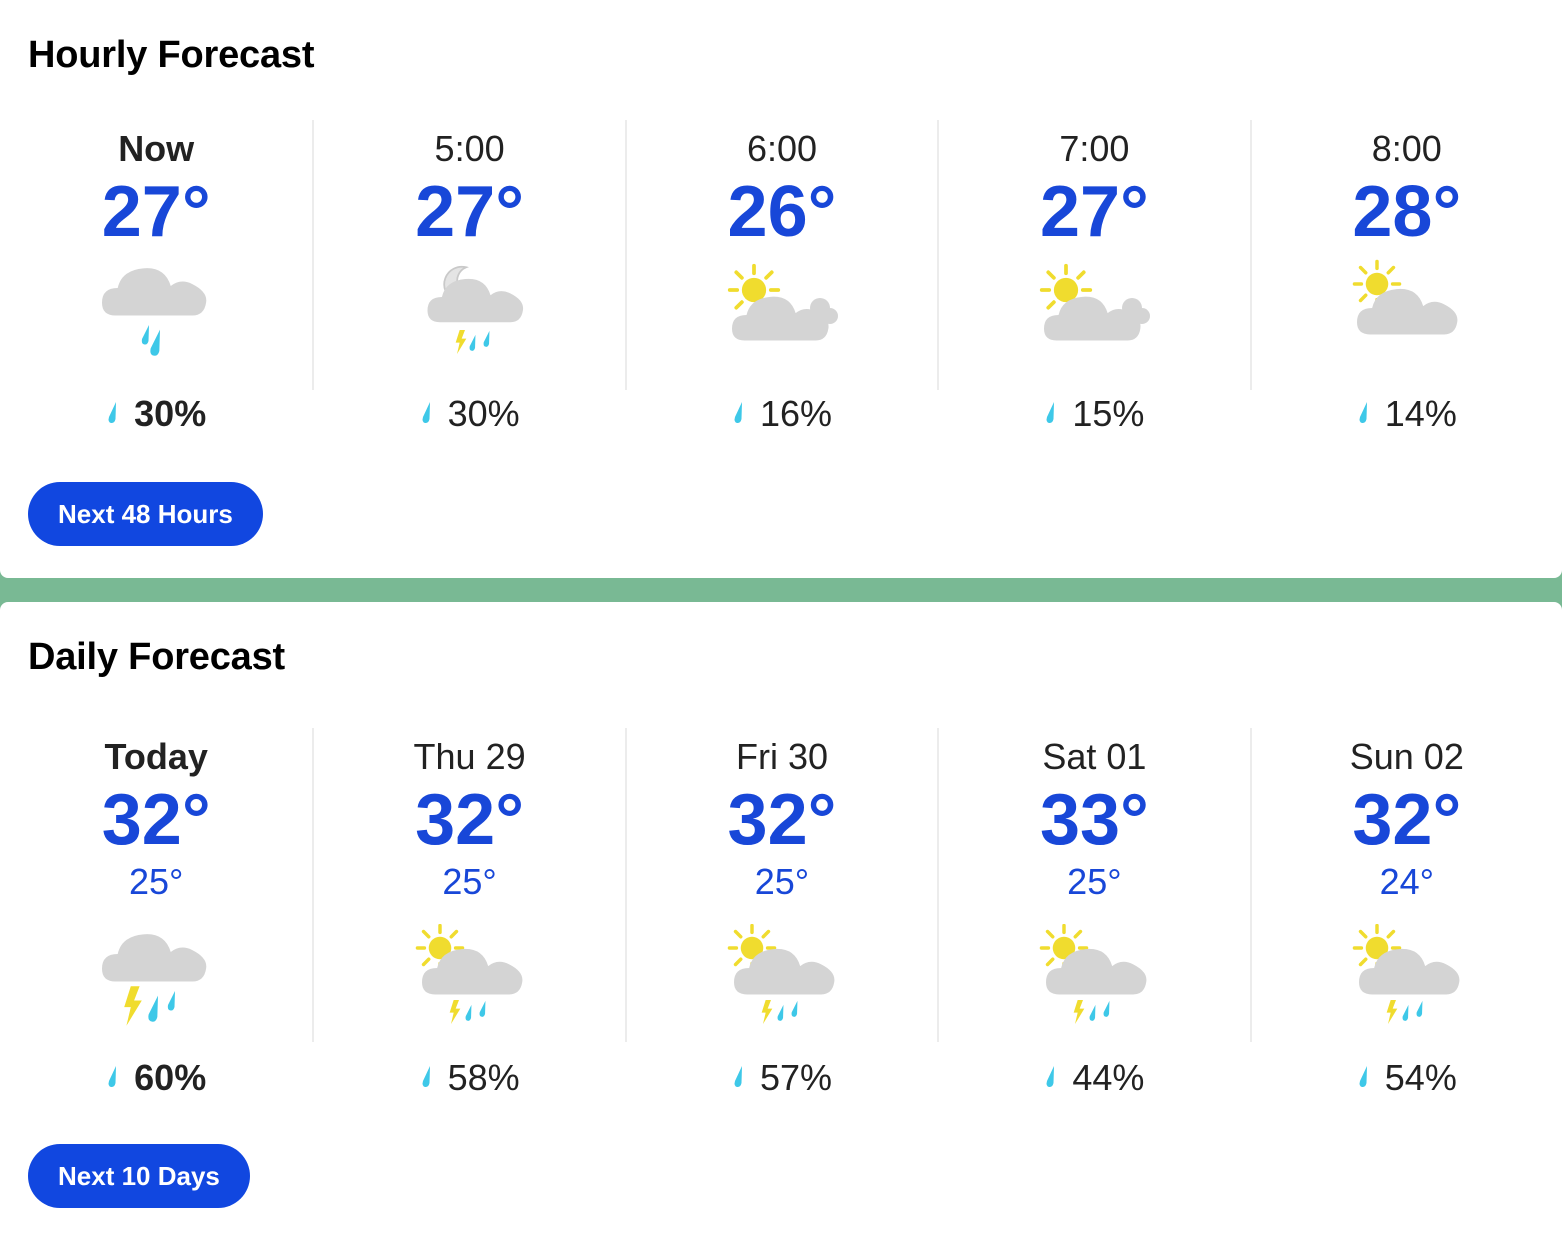 This screenshot has width=1562, height=1236. Describe the element at coordinates (1108, 1077) in the screenshot. I see `precipitation-value: 44%` at that location.